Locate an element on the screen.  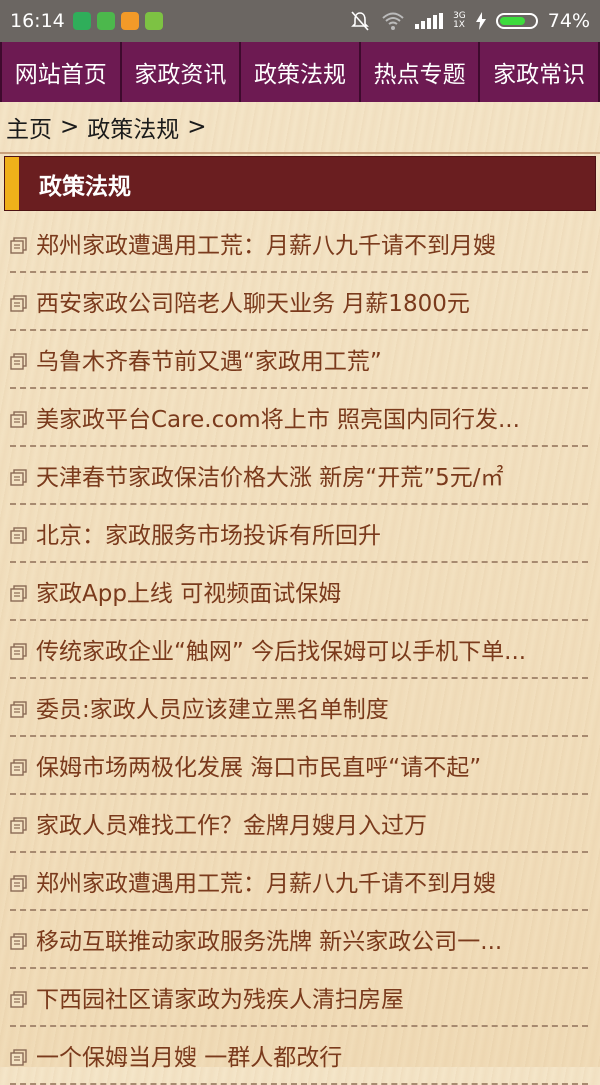
list-item: 乌鲁木齐春节前又遇“家政用工荒” is located at coordinates (299, 360).